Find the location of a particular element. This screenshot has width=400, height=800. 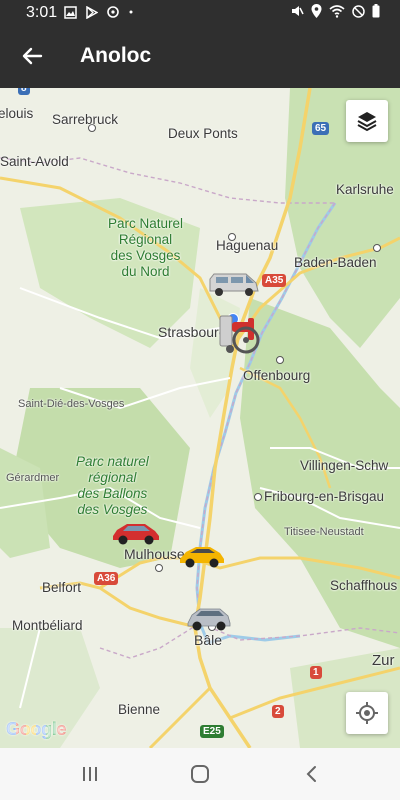

place-titisee: Titisee-Neustadt is located at coordinates (324, 532).